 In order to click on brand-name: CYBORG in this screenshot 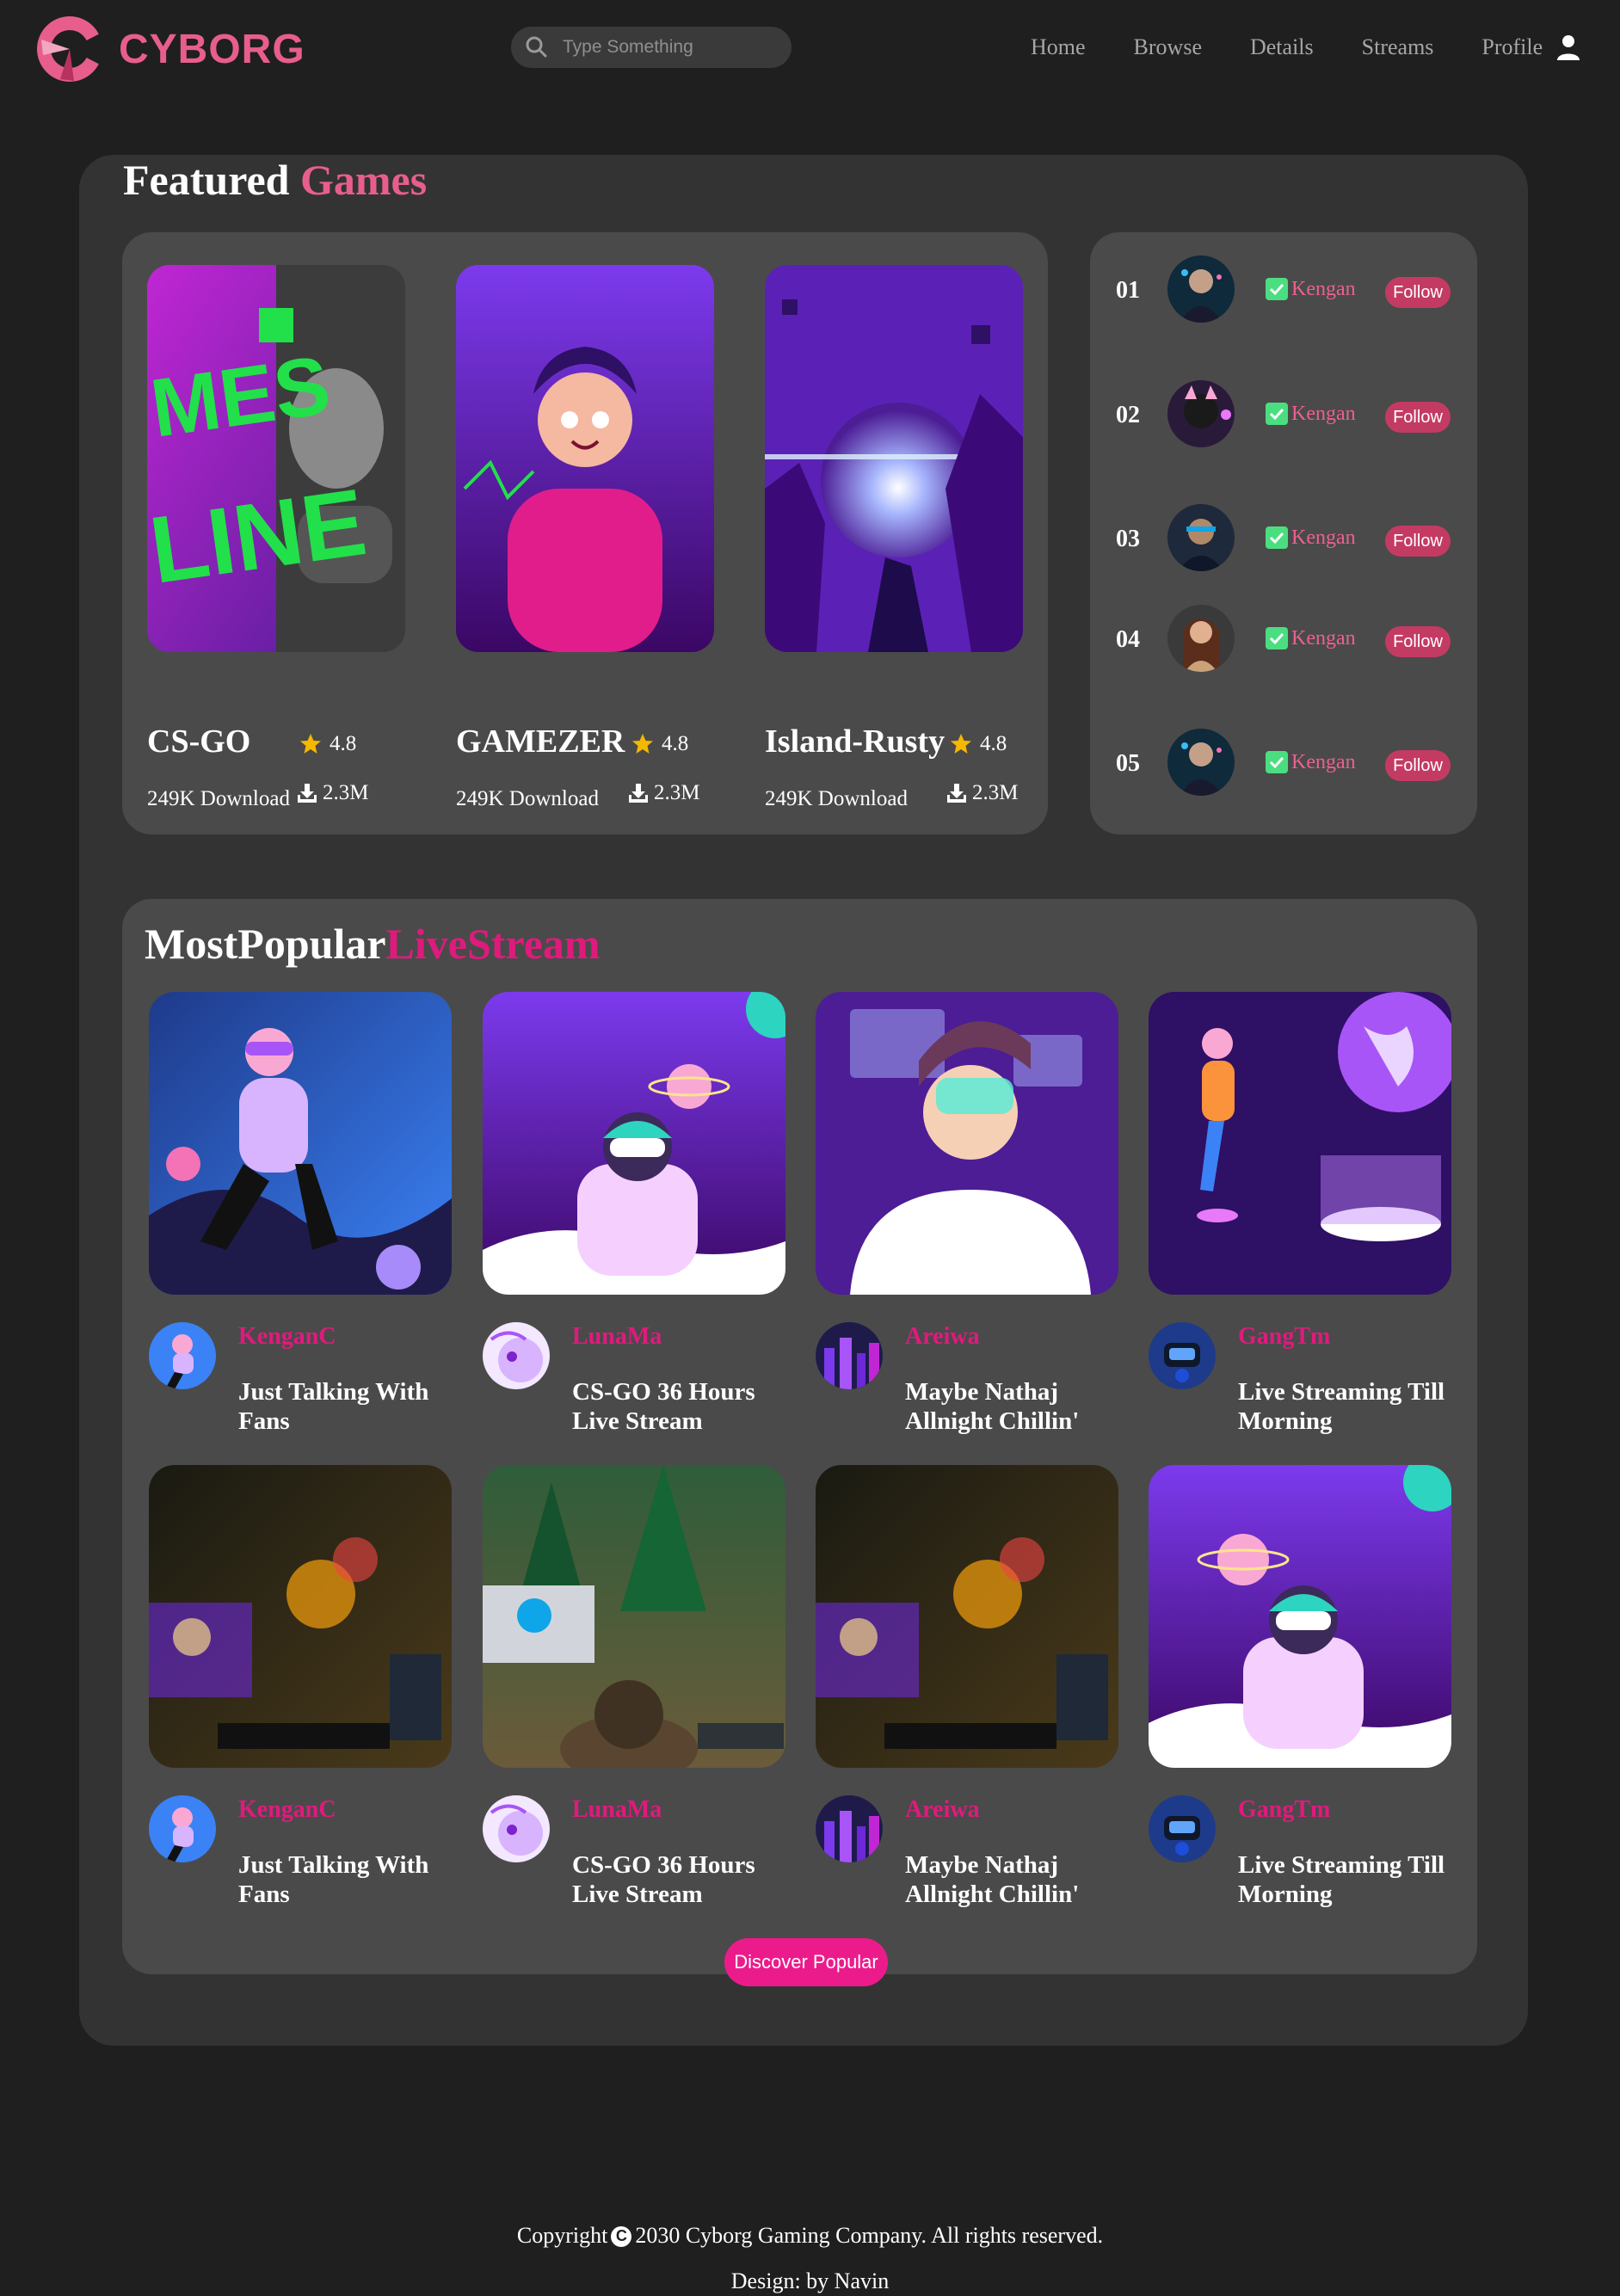, I will do `click(212, 49)`.